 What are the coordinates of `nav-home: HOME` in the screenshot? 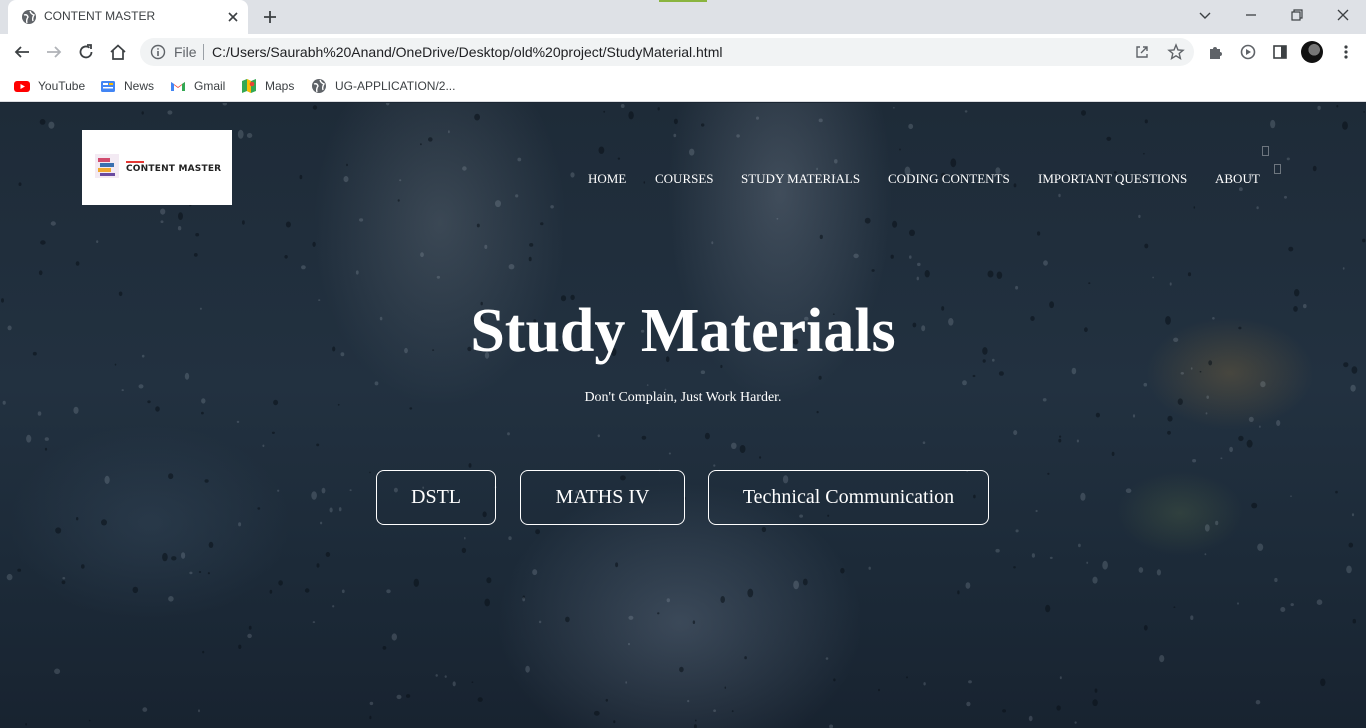 It's located at (607, 179).